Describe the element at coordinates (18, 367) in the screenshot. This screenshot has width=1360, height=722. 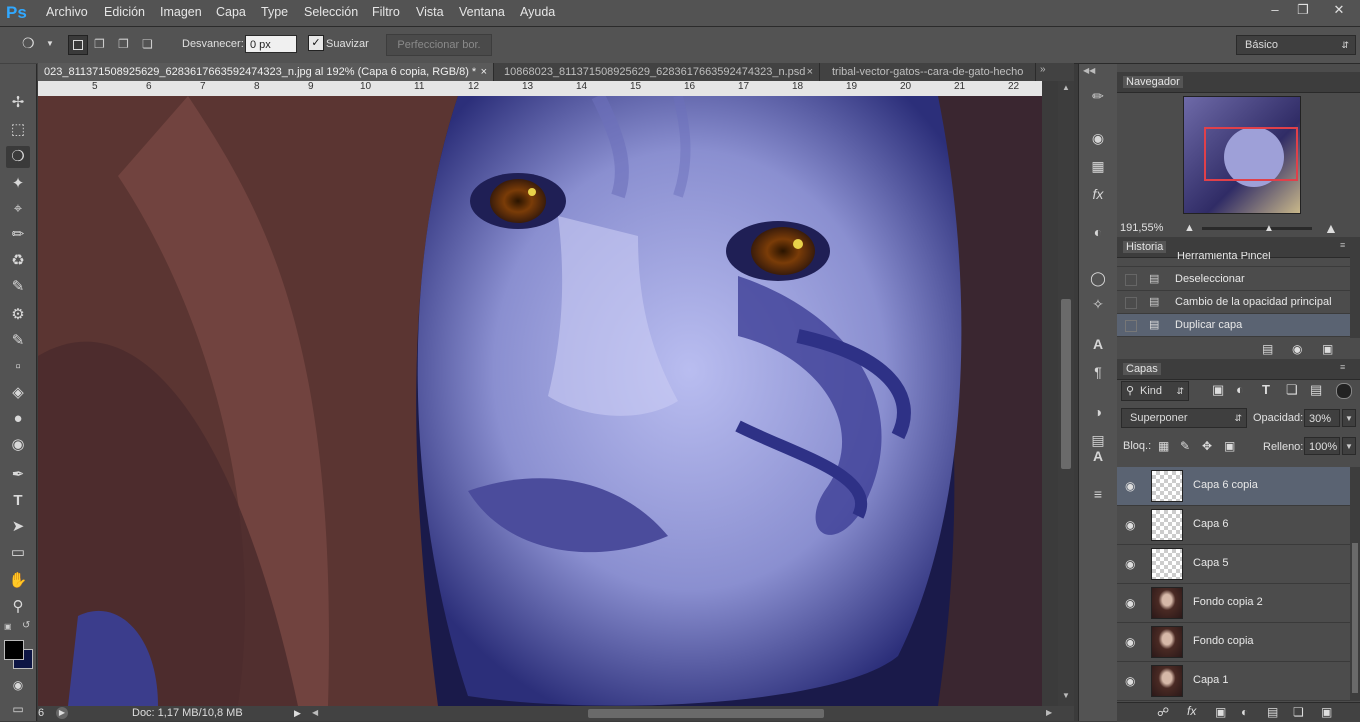
I see `eraser-tool-icon: ▫` at that location.